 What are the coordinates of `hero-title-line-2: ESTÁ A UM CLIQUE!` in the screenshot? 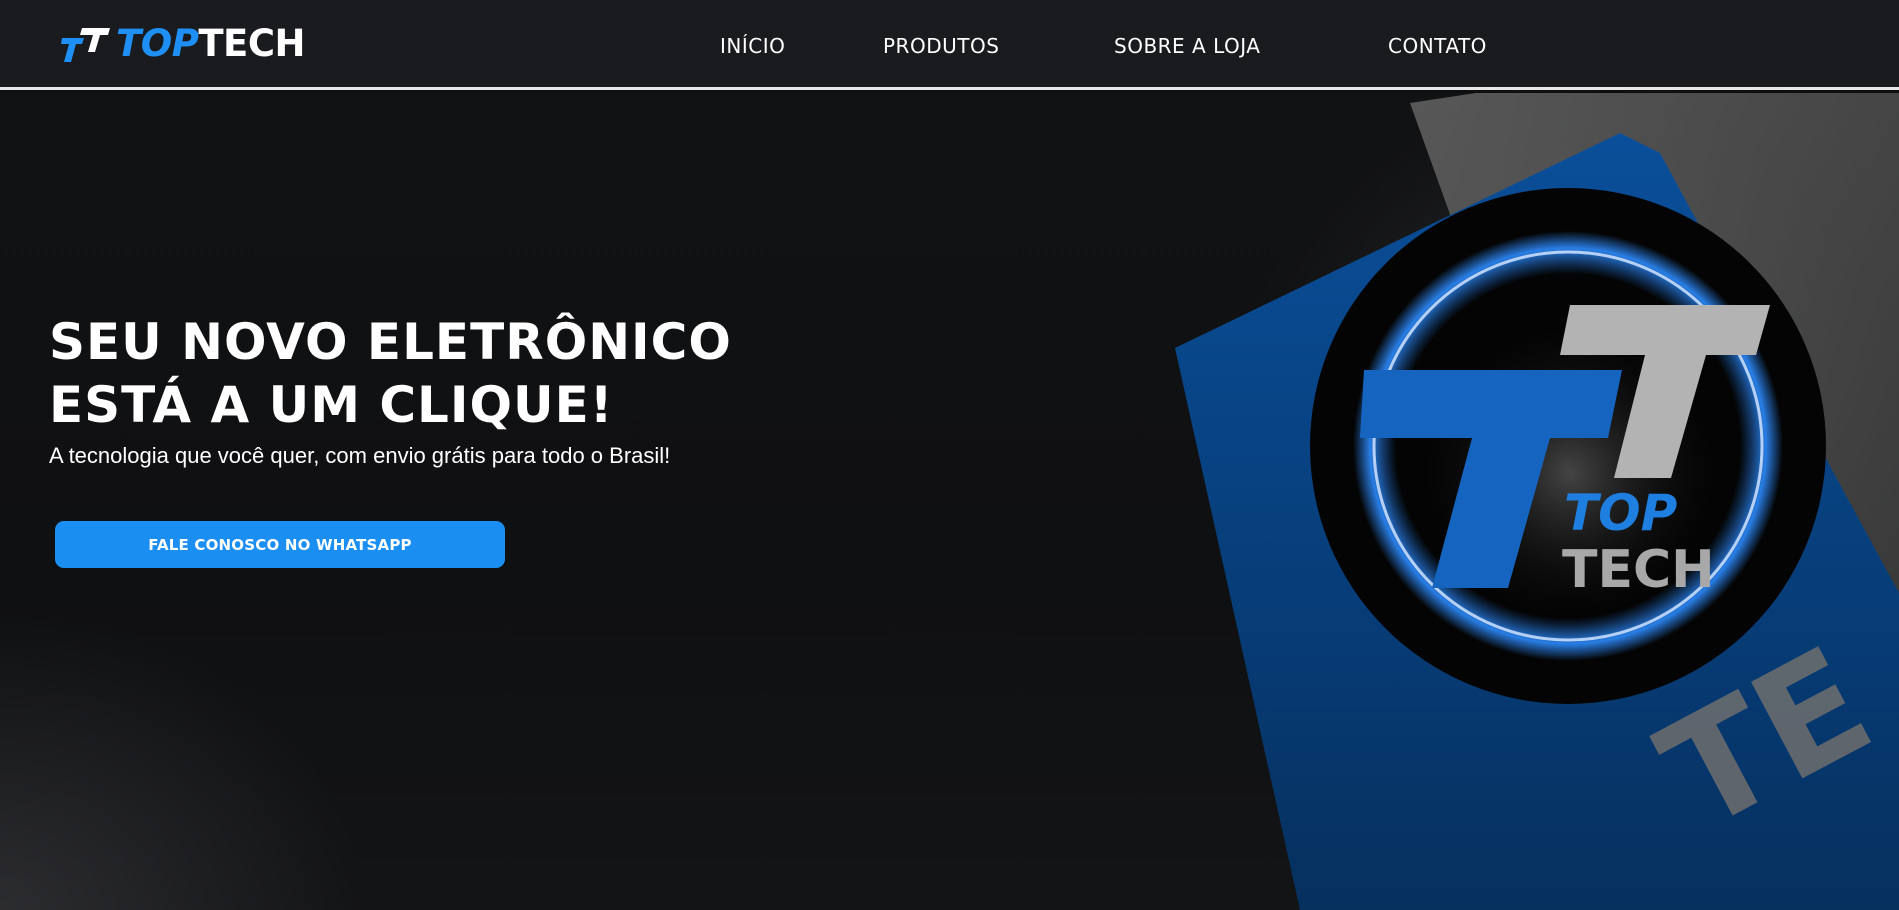 It's located at (331, 405).